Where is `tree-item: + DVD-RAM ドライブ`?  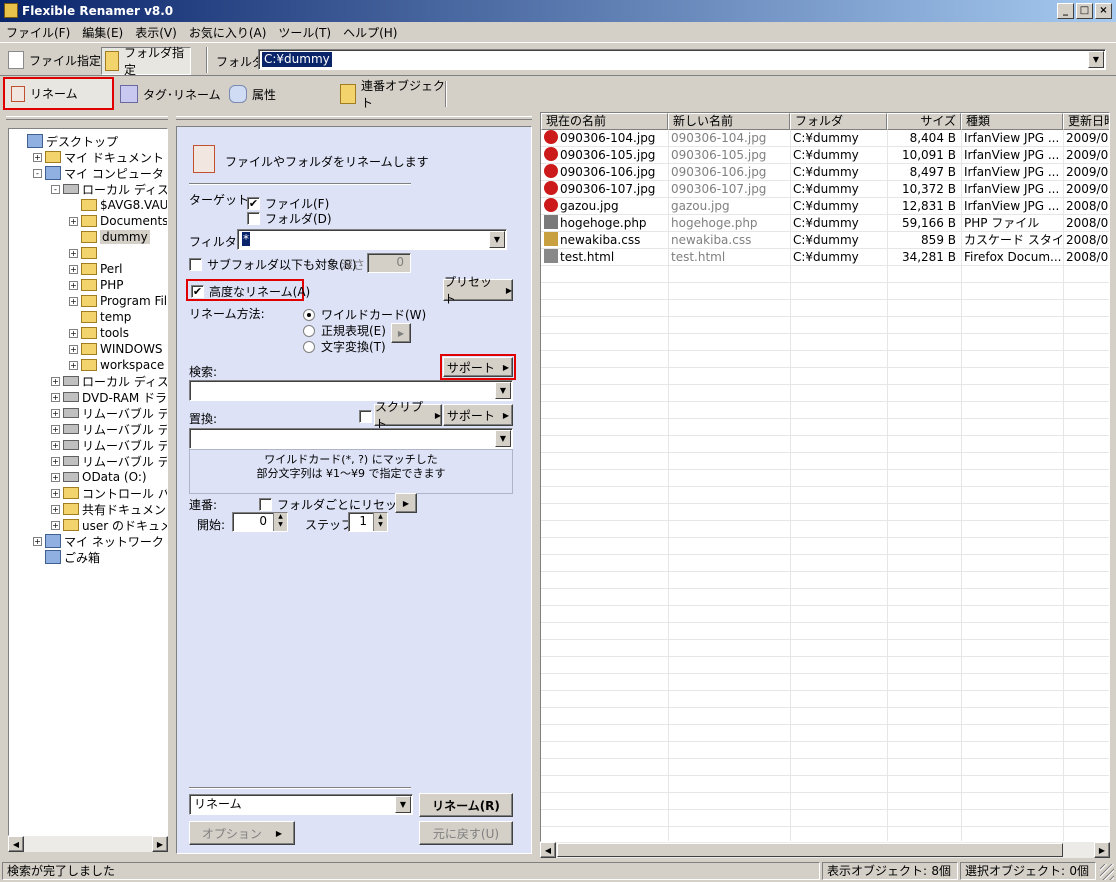
tree-item: + DVD-RAM ドライブ is located at coordinates (109, 397).